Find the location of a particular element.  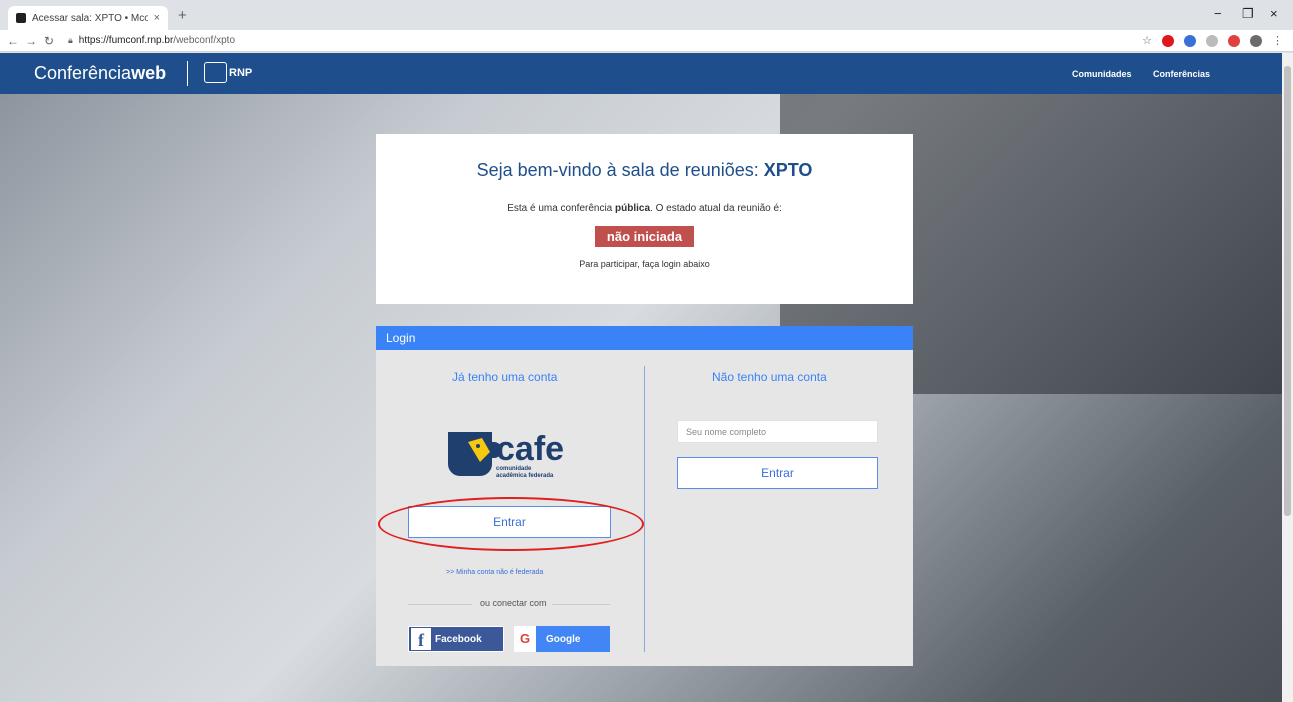

login-panel-header: Login is located at coordinates (644, 338).